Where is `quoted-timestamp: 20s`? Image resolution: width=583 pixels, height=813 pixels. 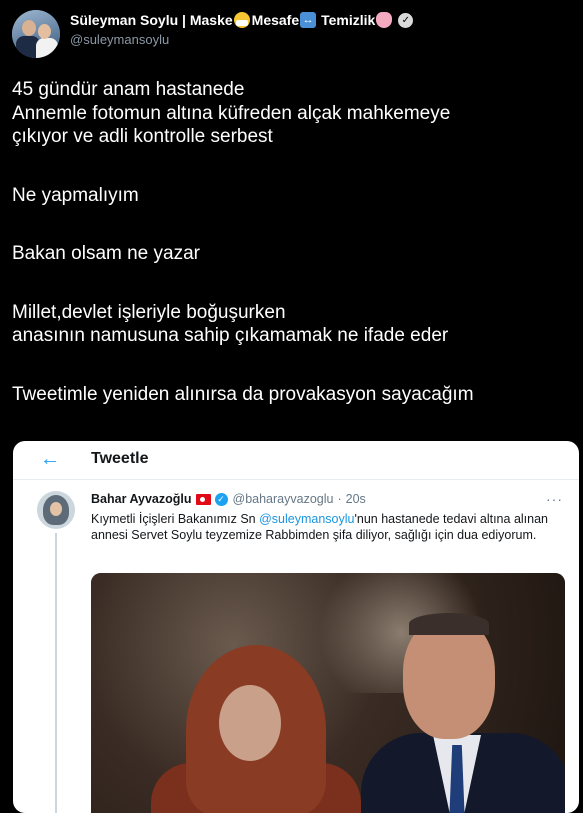 quoted-timestamp: 20s is located at coordinates (356, 499).